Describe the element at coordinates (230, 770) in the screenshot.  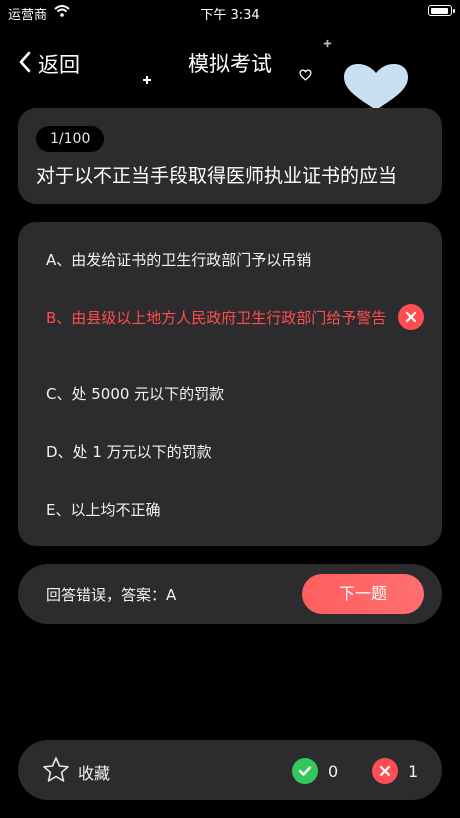
I see `bottom-bar: 收藏 0 1` at that location.